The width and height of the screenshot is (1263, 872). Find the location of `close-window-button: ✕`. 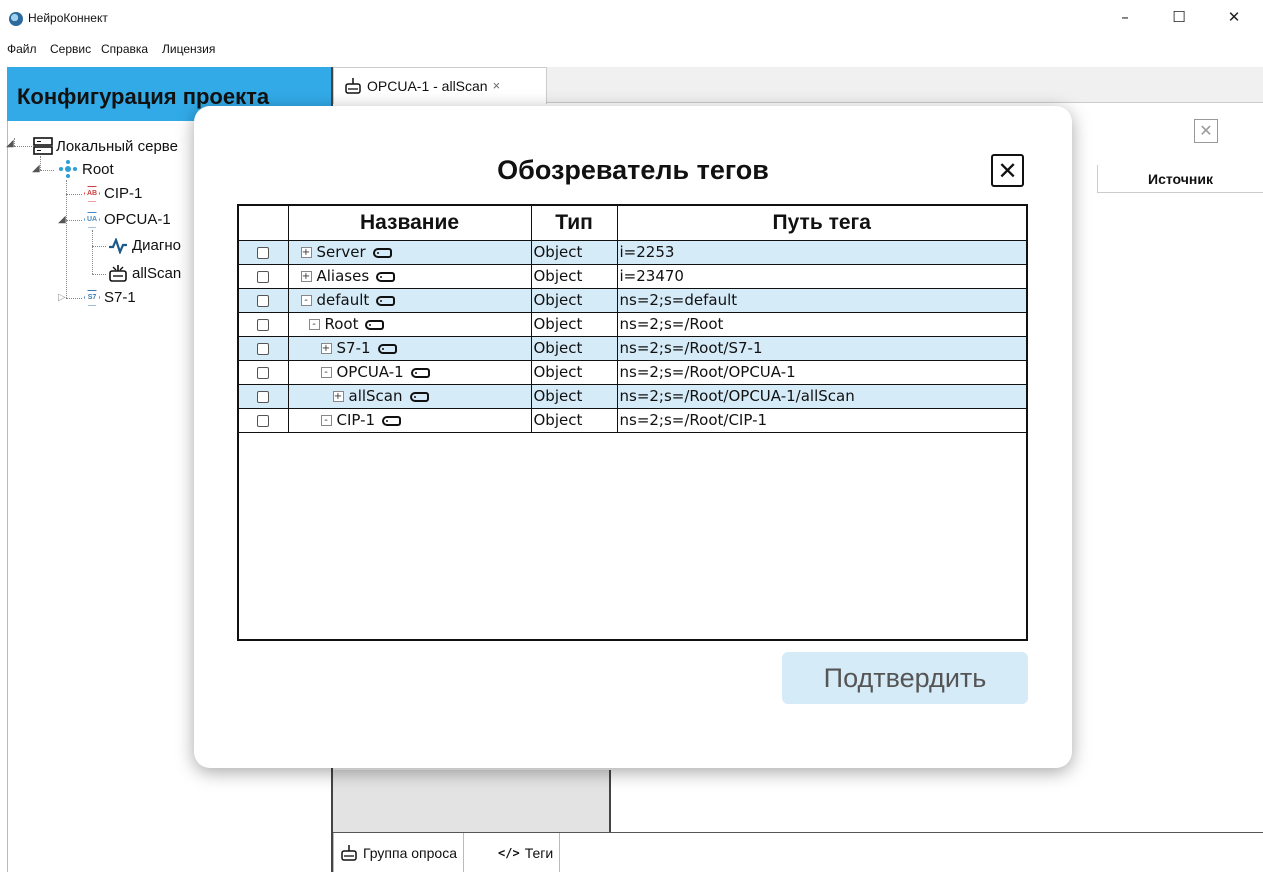

close-window-button: ✕ is located at coordinates (1234, 17).